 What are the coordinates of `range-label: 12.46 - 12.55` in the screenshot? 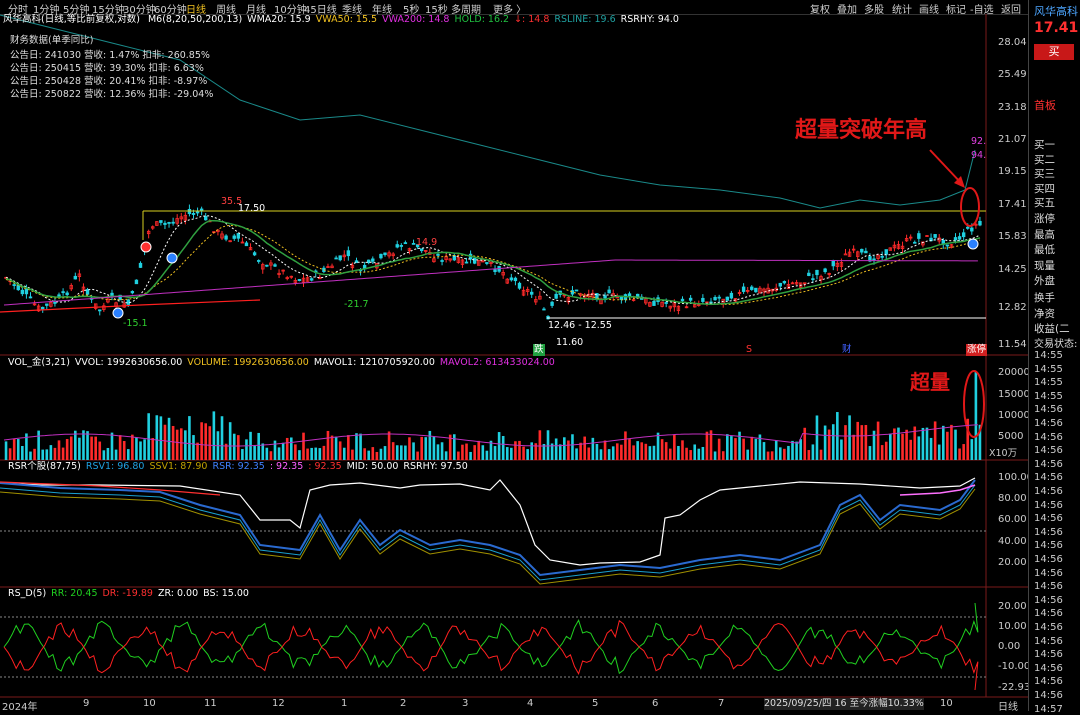 It's located at (580, 325).